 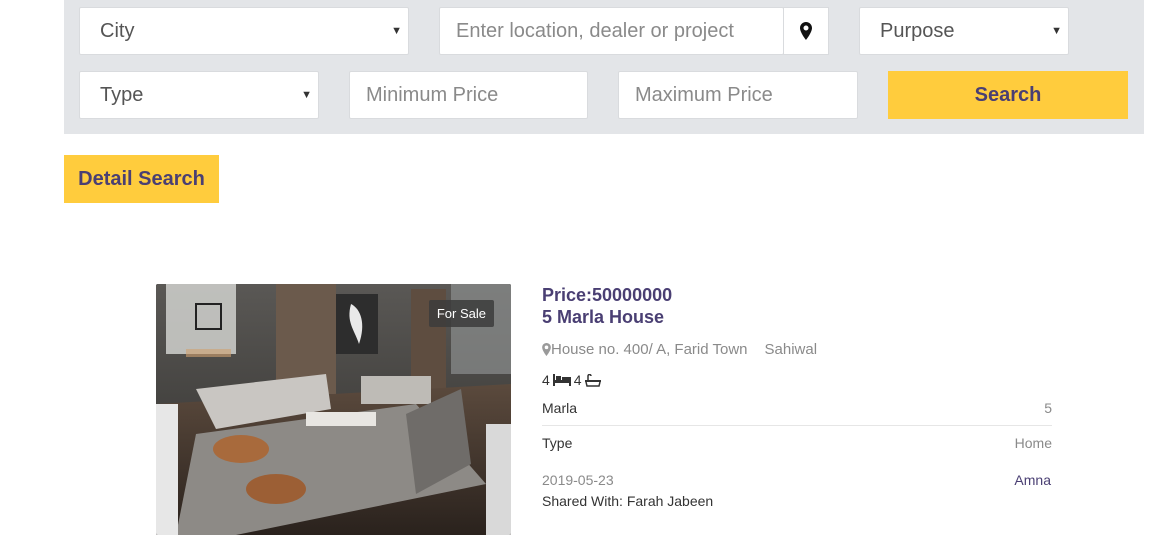 I want to click on bath-icon, so click(x=592, y=380).